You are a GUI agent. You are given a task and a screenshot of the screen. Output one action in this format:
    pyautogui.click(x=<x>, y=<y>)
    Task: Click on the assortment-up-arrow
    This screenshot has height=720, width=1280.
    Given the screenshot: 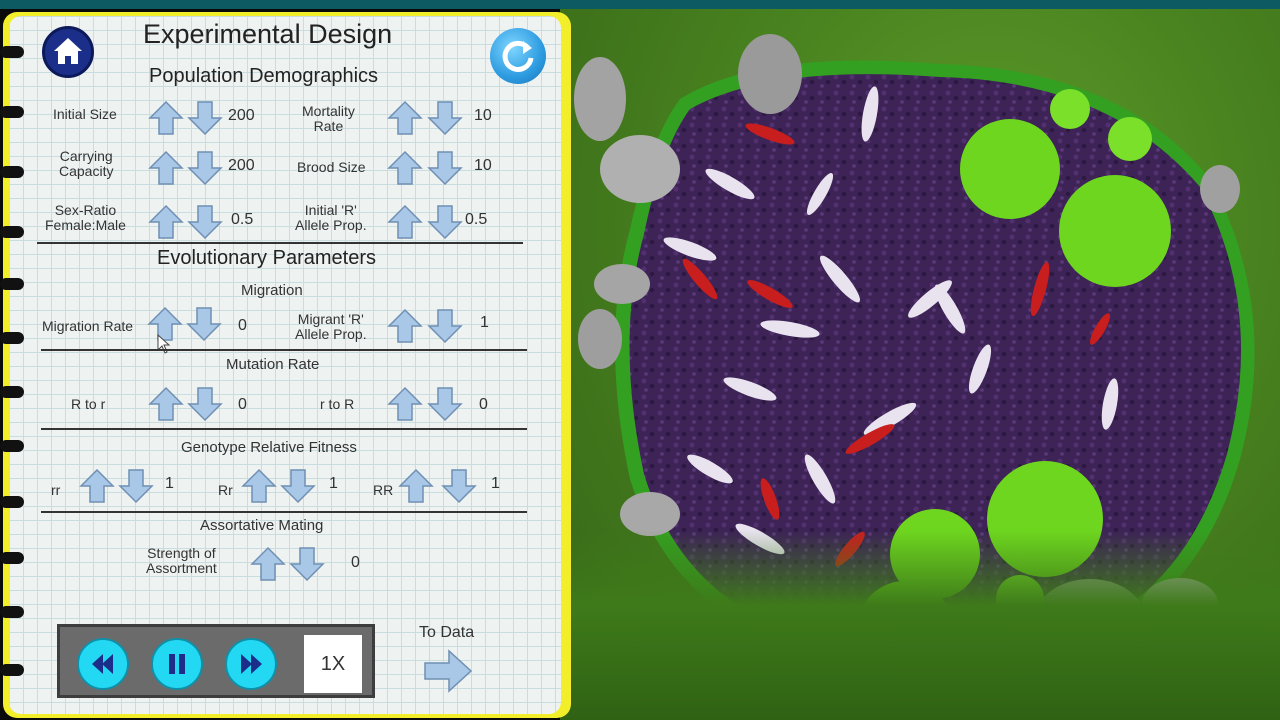 What is the action you would take?
    pyautogui.click(x=268, y=564)
    